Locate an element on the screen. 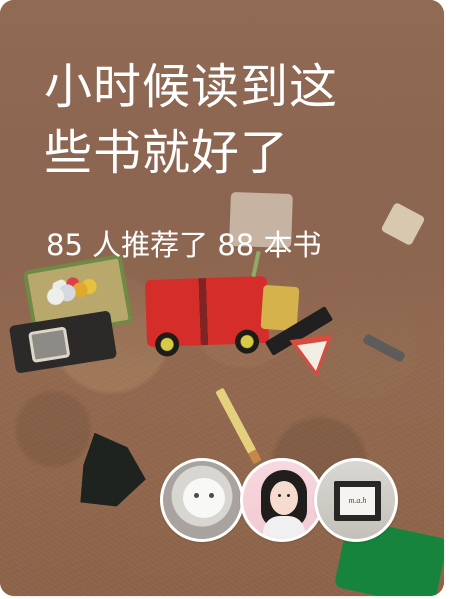 The image size is (449, 599). girl-body-icon is located at coordinates (284, 527).